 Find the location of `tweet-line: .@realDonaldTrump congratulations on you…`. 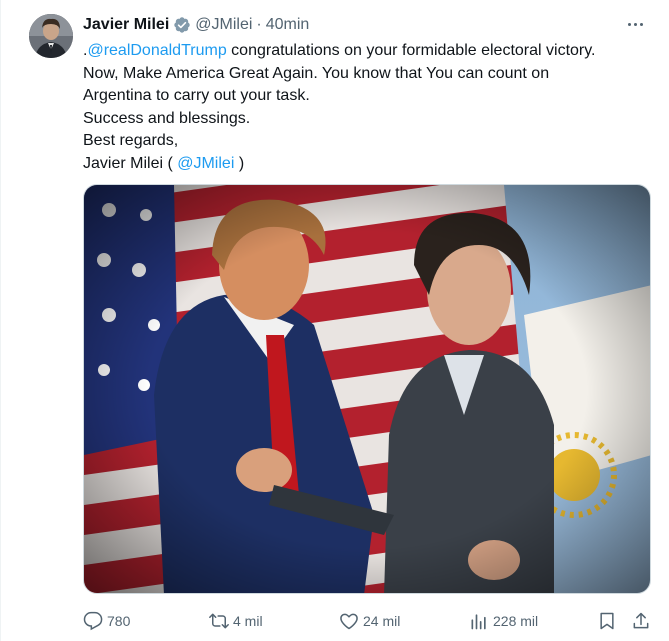

tweet-line: .@realDonaldTrump congratulations on you… is located at coordinates (368, 51).